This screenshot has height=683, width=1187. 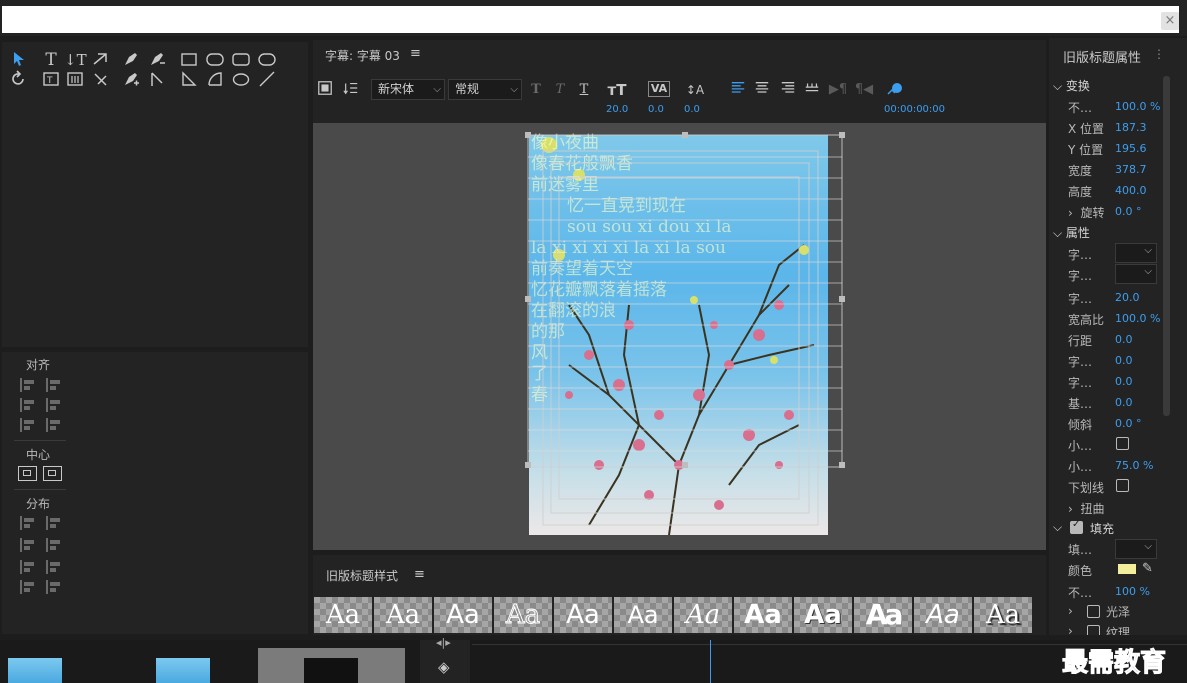 I want to click on styles-menu-icon: ≡, so click(x=419, y=574).